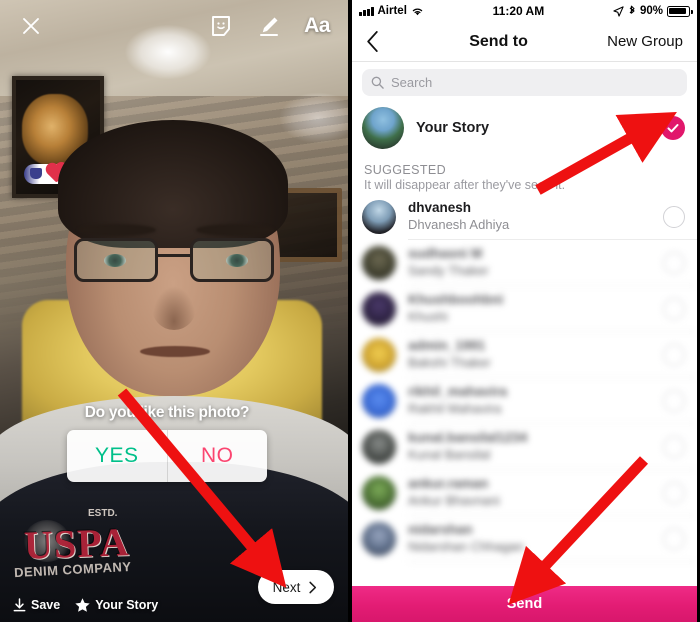  Describe the element at coordinates (524, 11) in the screenshot. I see `status-bar: Airtel 11:20 AM 90%` at that location.